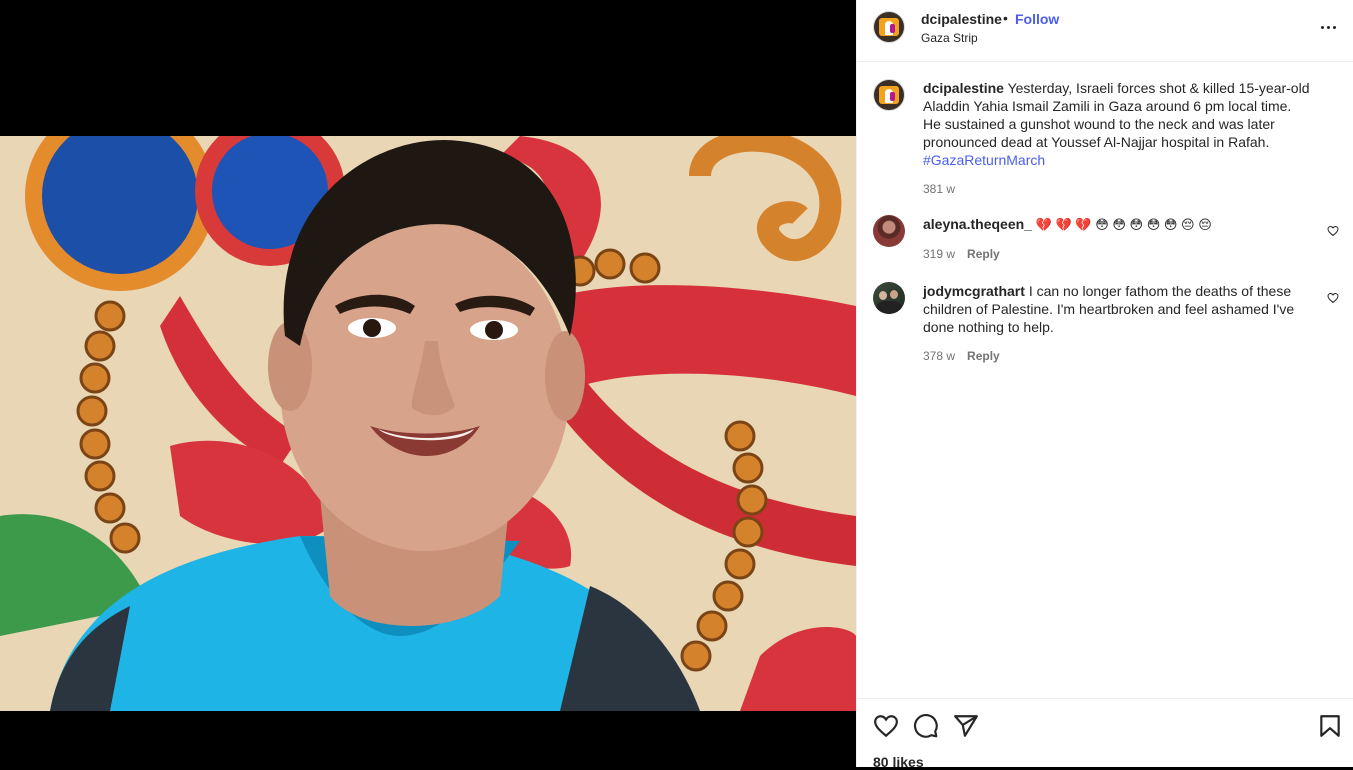  I want to click on comment-icon, so click(926, 726).